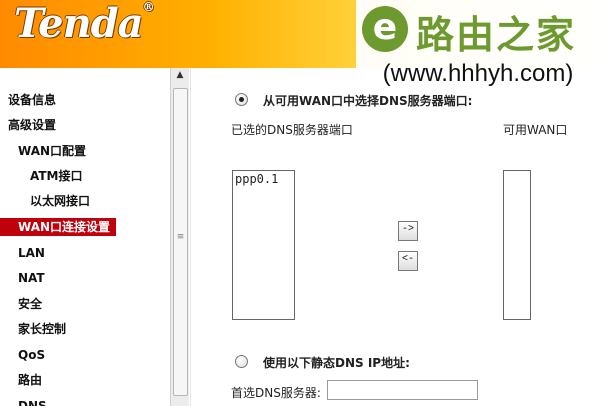 The width and height of the screenshot is (600, 406). Describe the element at coordinates (402, 390) in the screenshot. I see `primary-dns-input` at that location.